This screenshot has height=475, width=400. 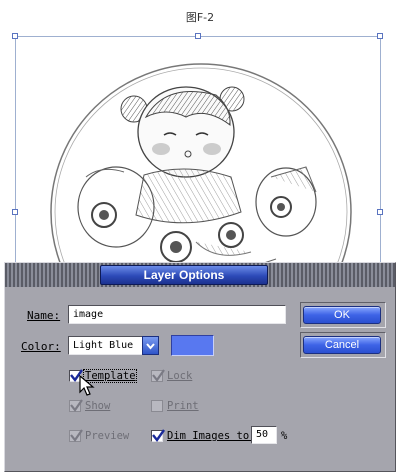 I want to click on show-checkbox, so click(x=76, y=405).